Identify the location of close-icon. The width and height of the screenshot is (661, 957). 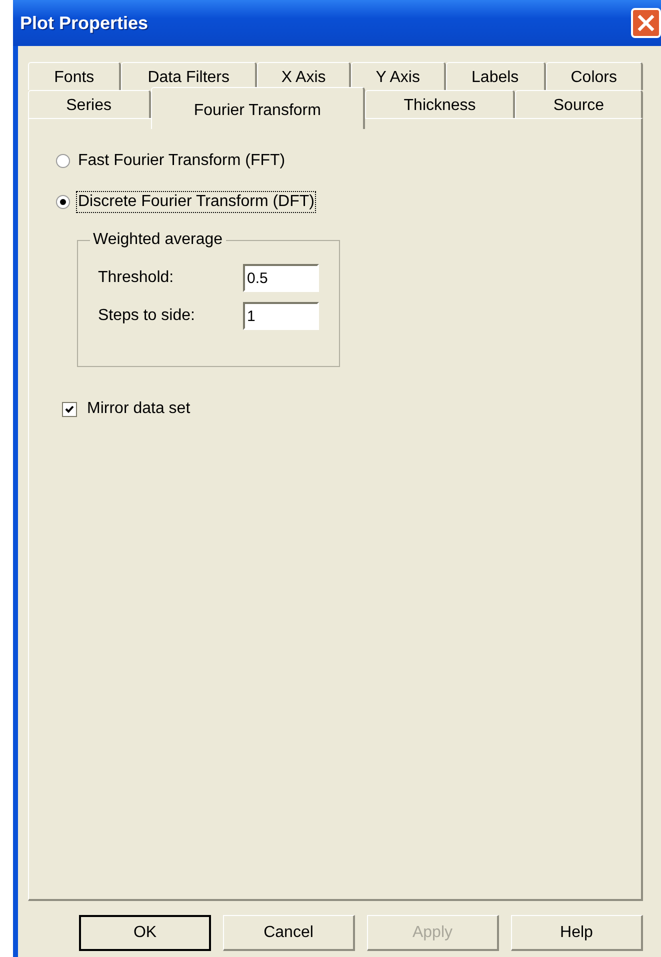
(646, 23).